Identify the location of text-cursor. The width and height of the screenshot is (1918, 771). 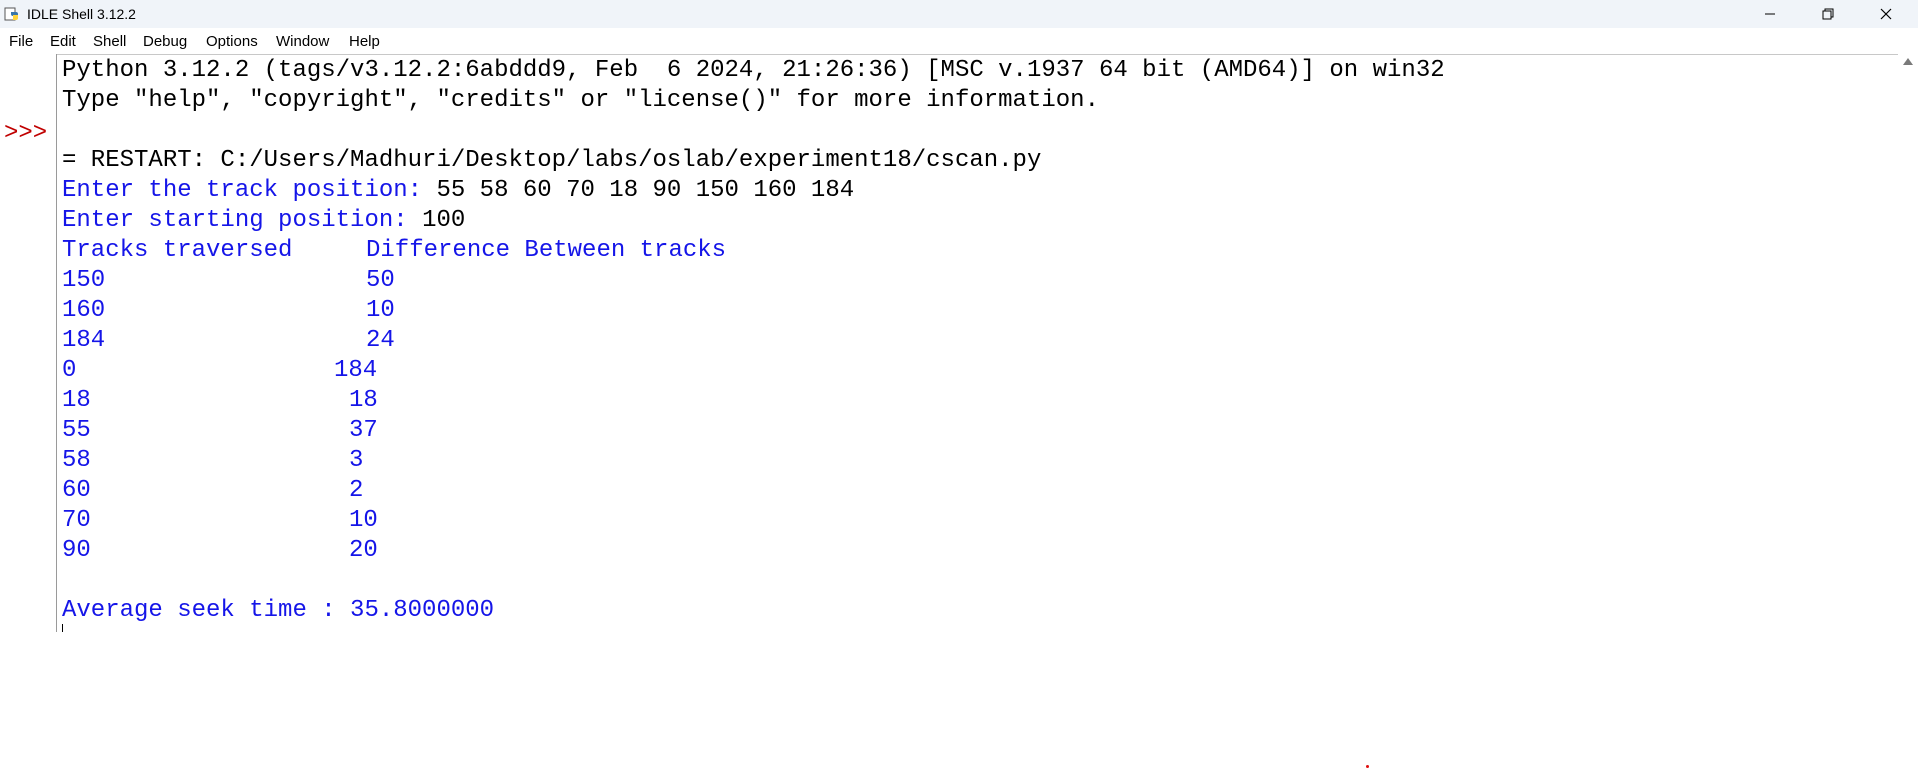
(62, 628).